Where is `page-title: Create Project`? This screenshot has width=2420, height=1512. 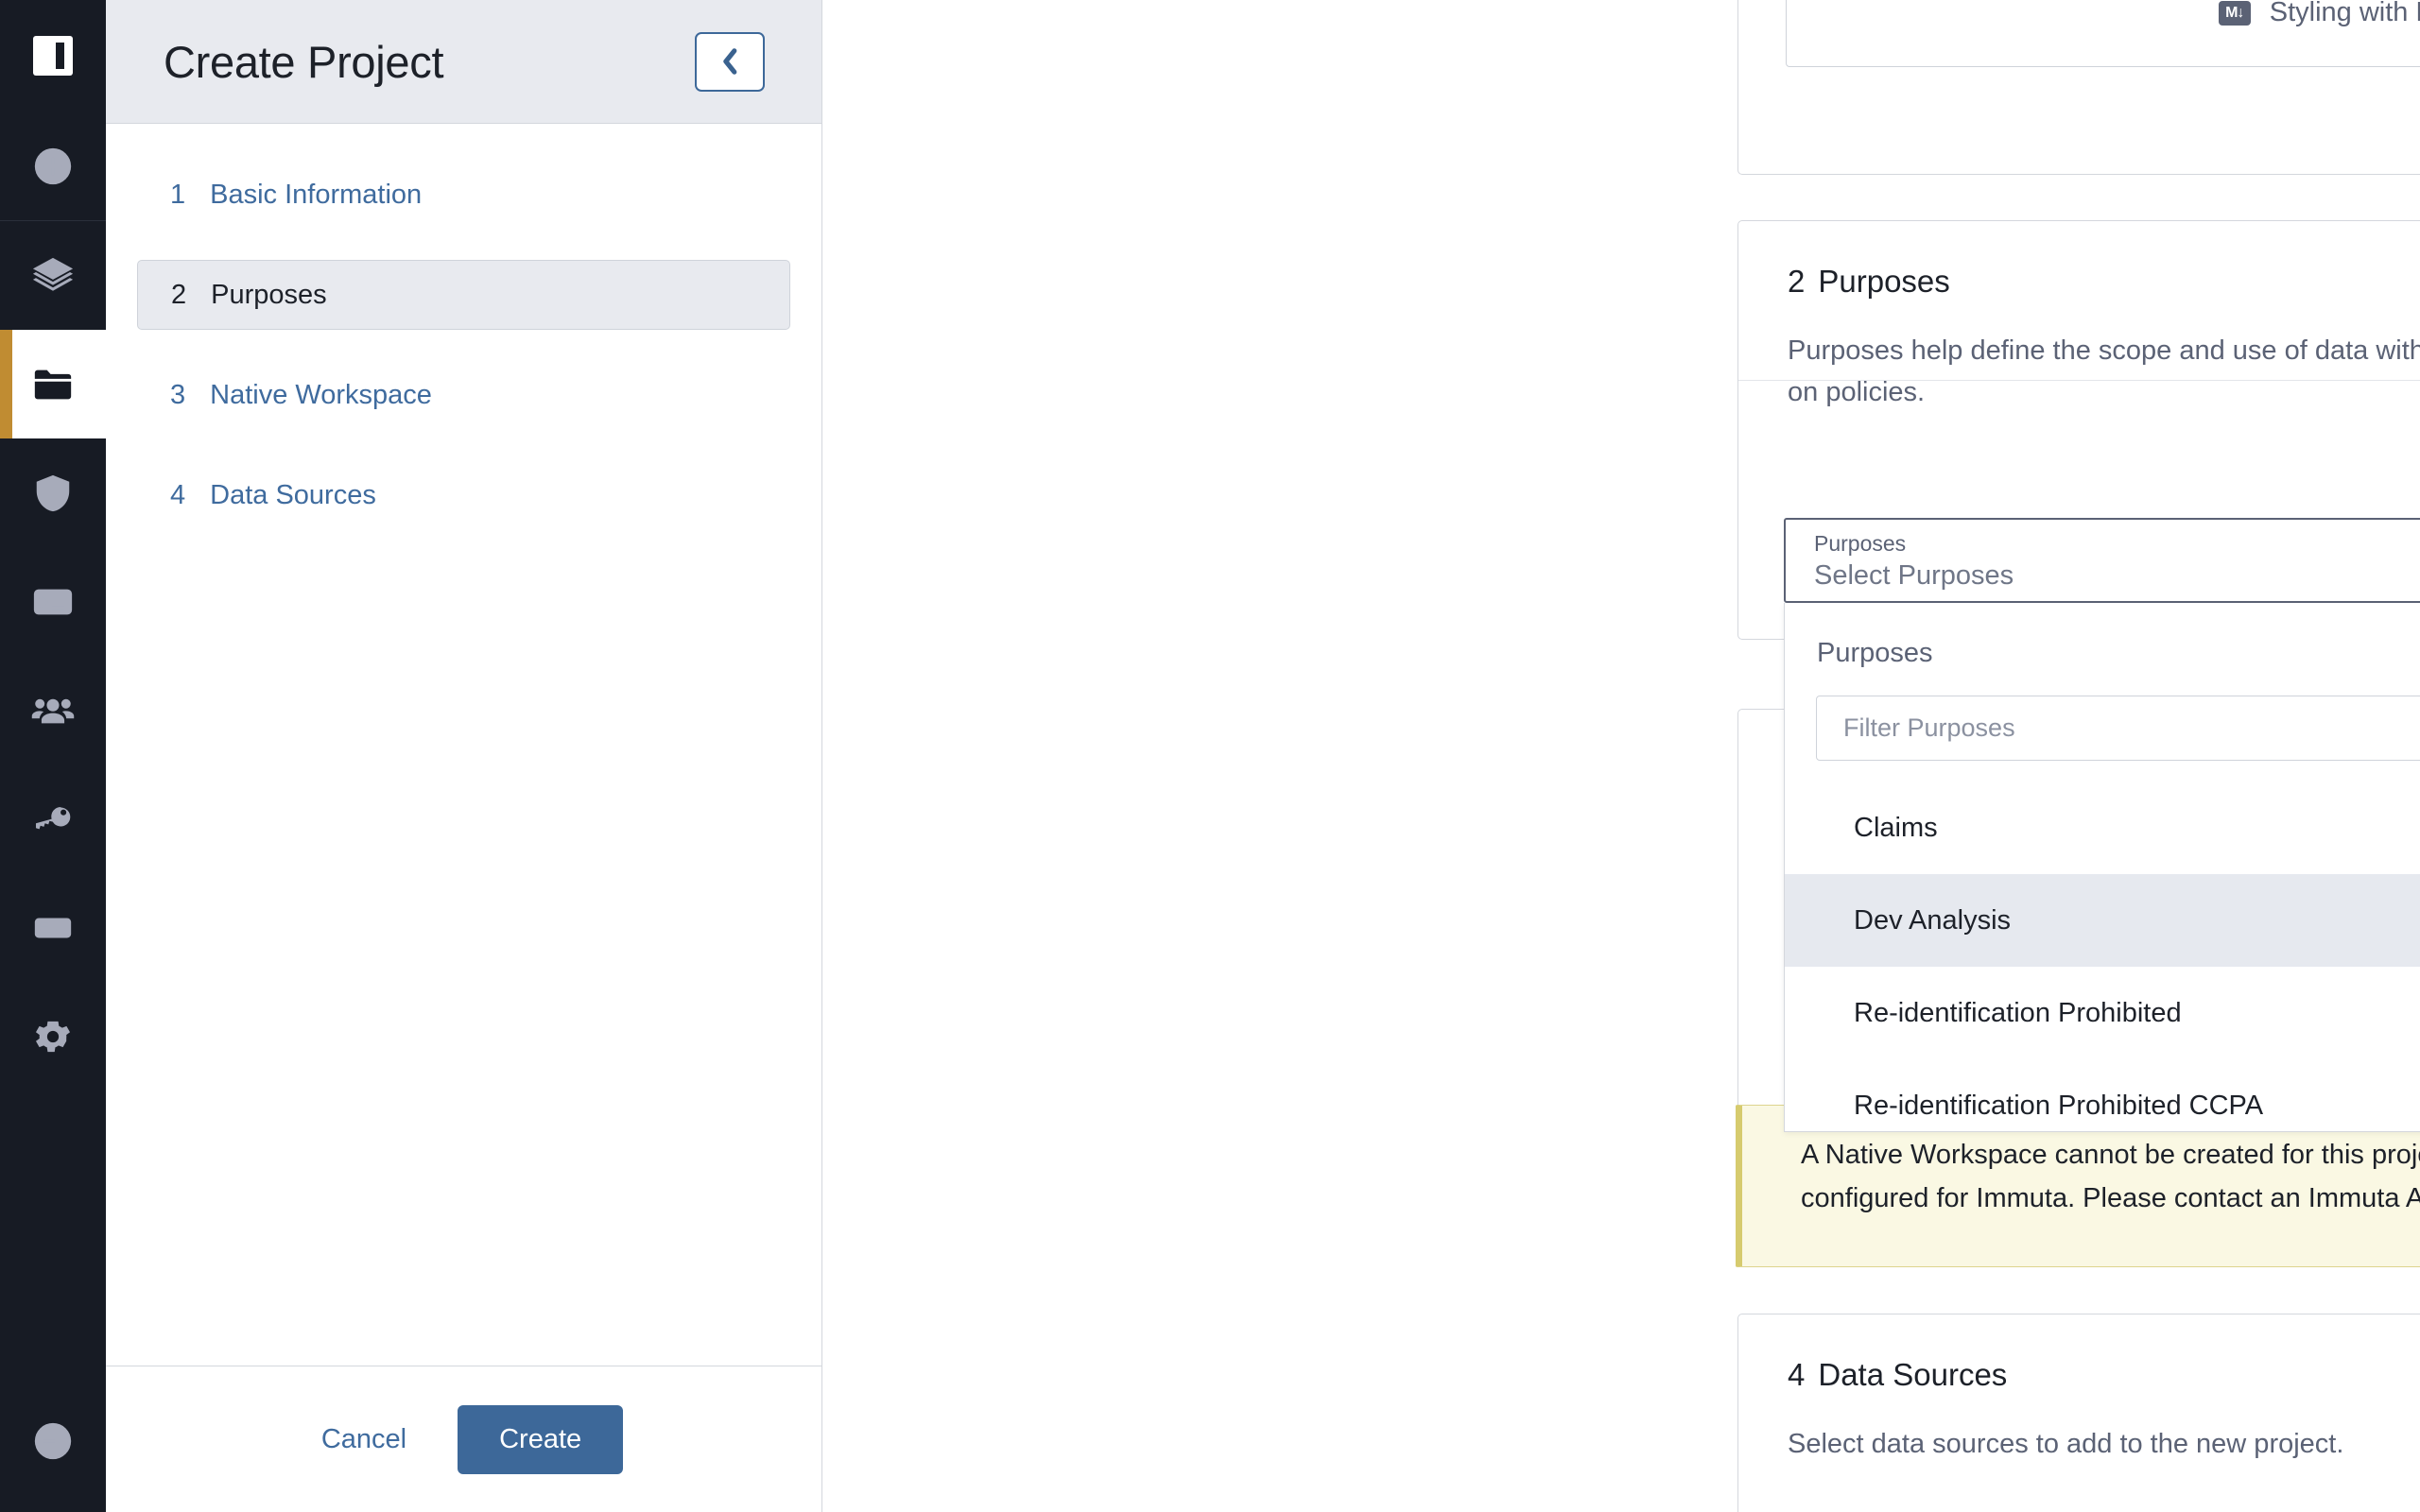 page-title: Create Project is located at coordinates (304, 61).